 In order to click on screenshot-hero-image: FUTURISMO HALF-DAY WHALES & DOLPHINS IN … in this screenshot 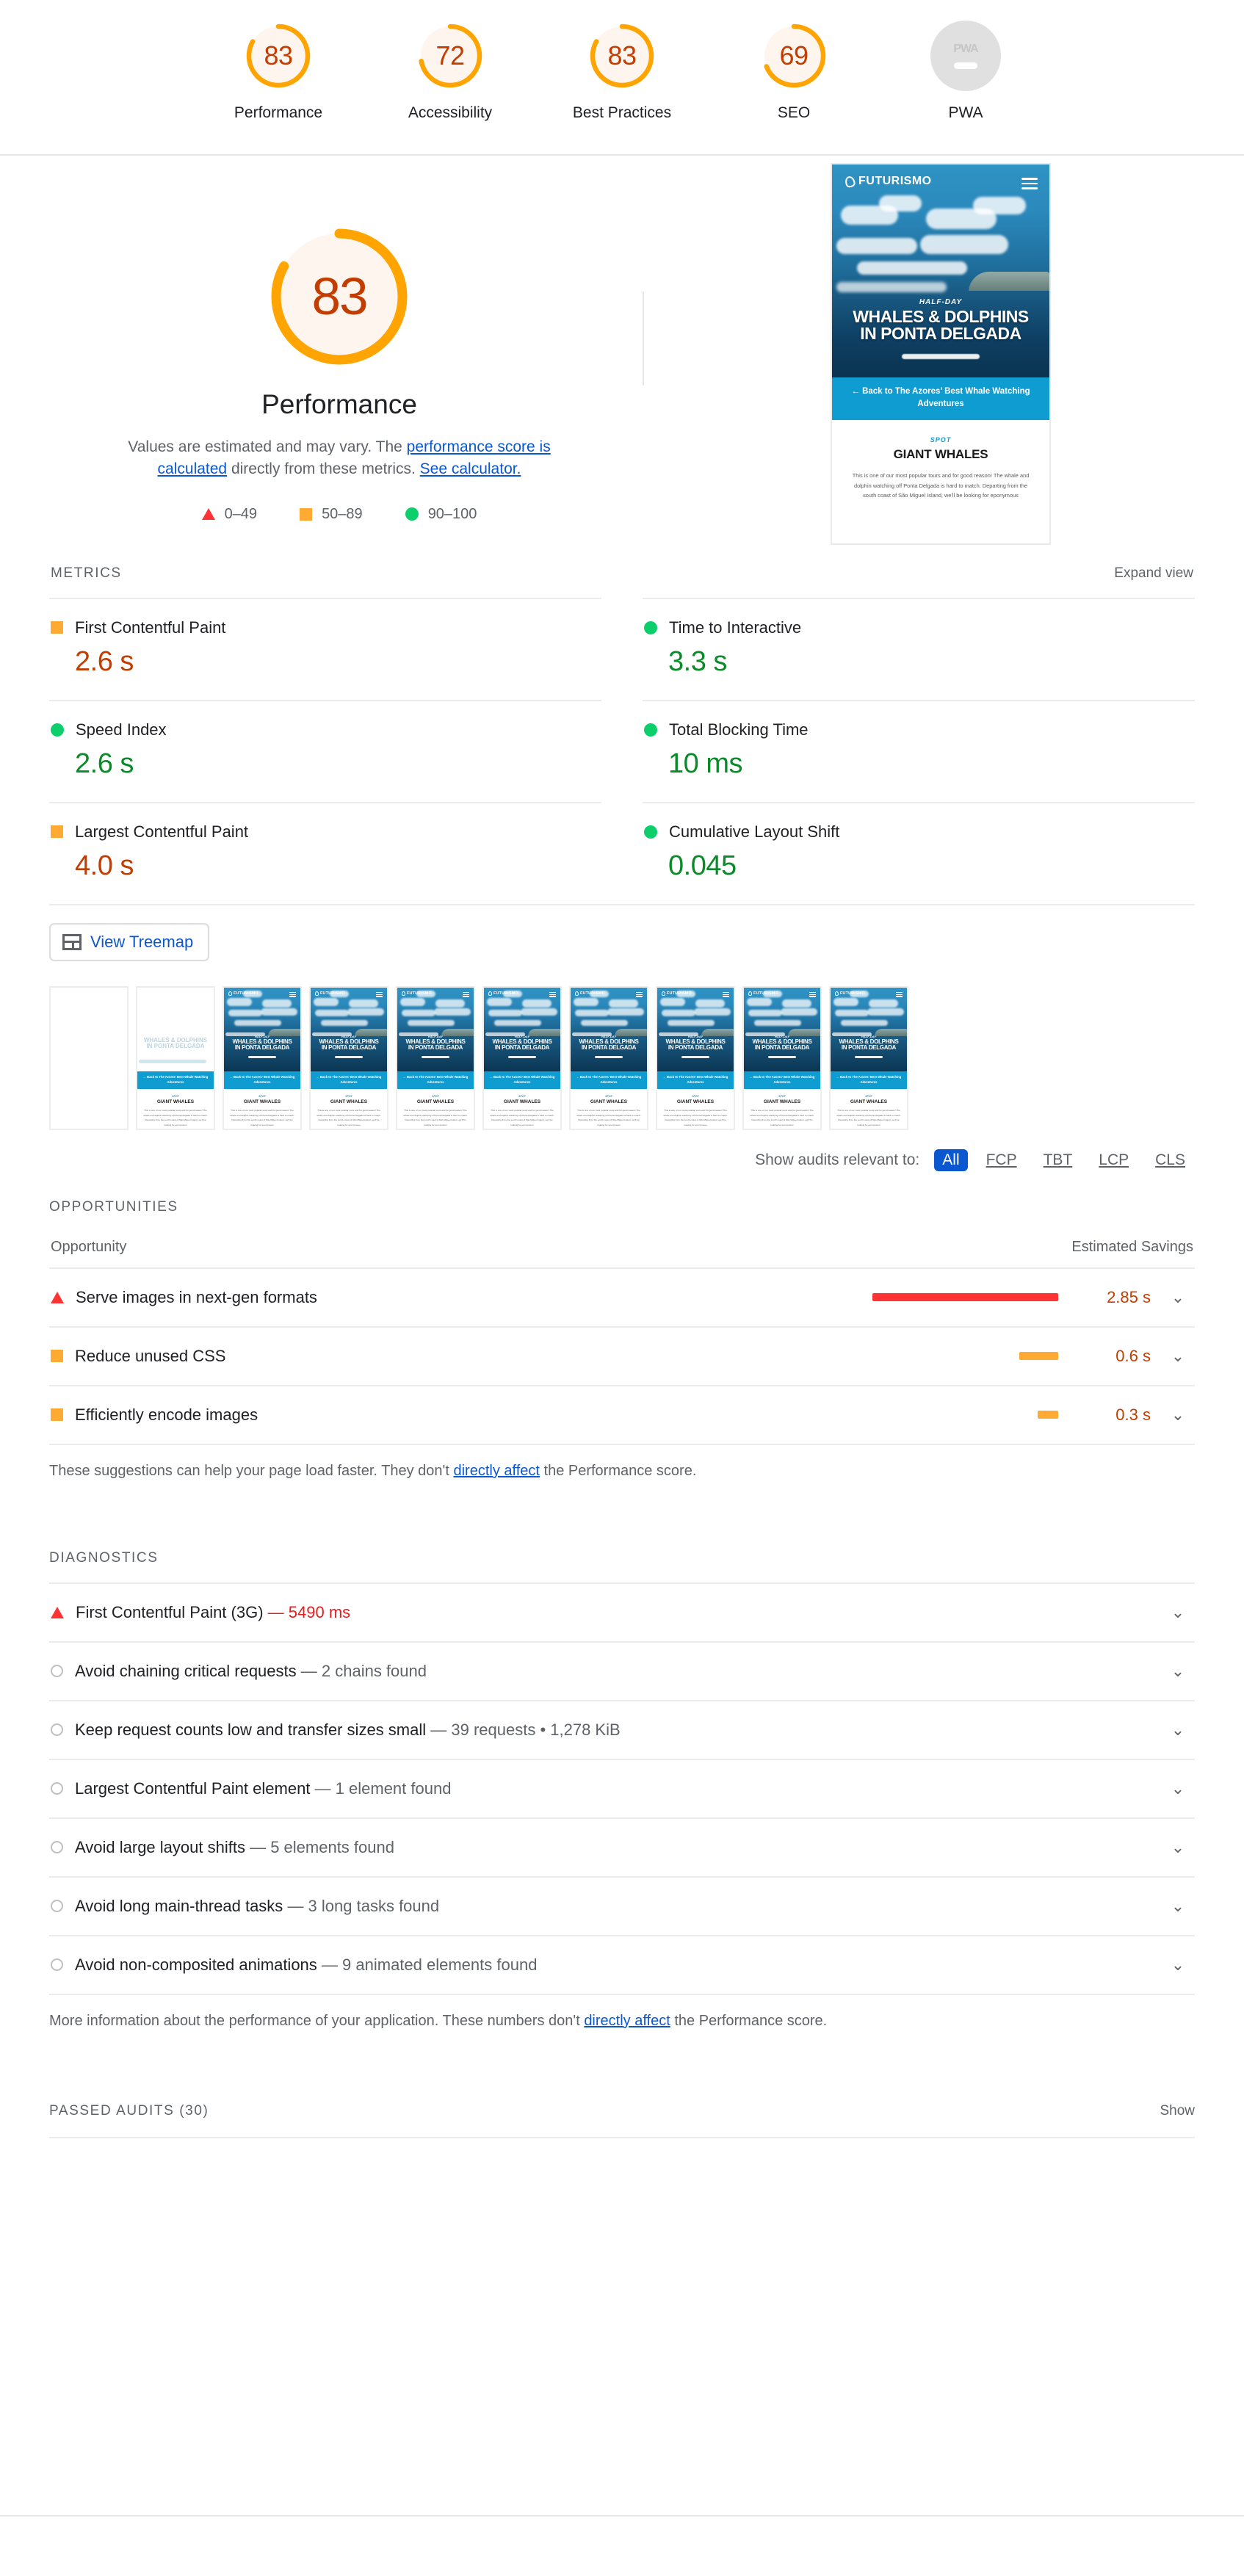, I will do `click(941, 270)`.